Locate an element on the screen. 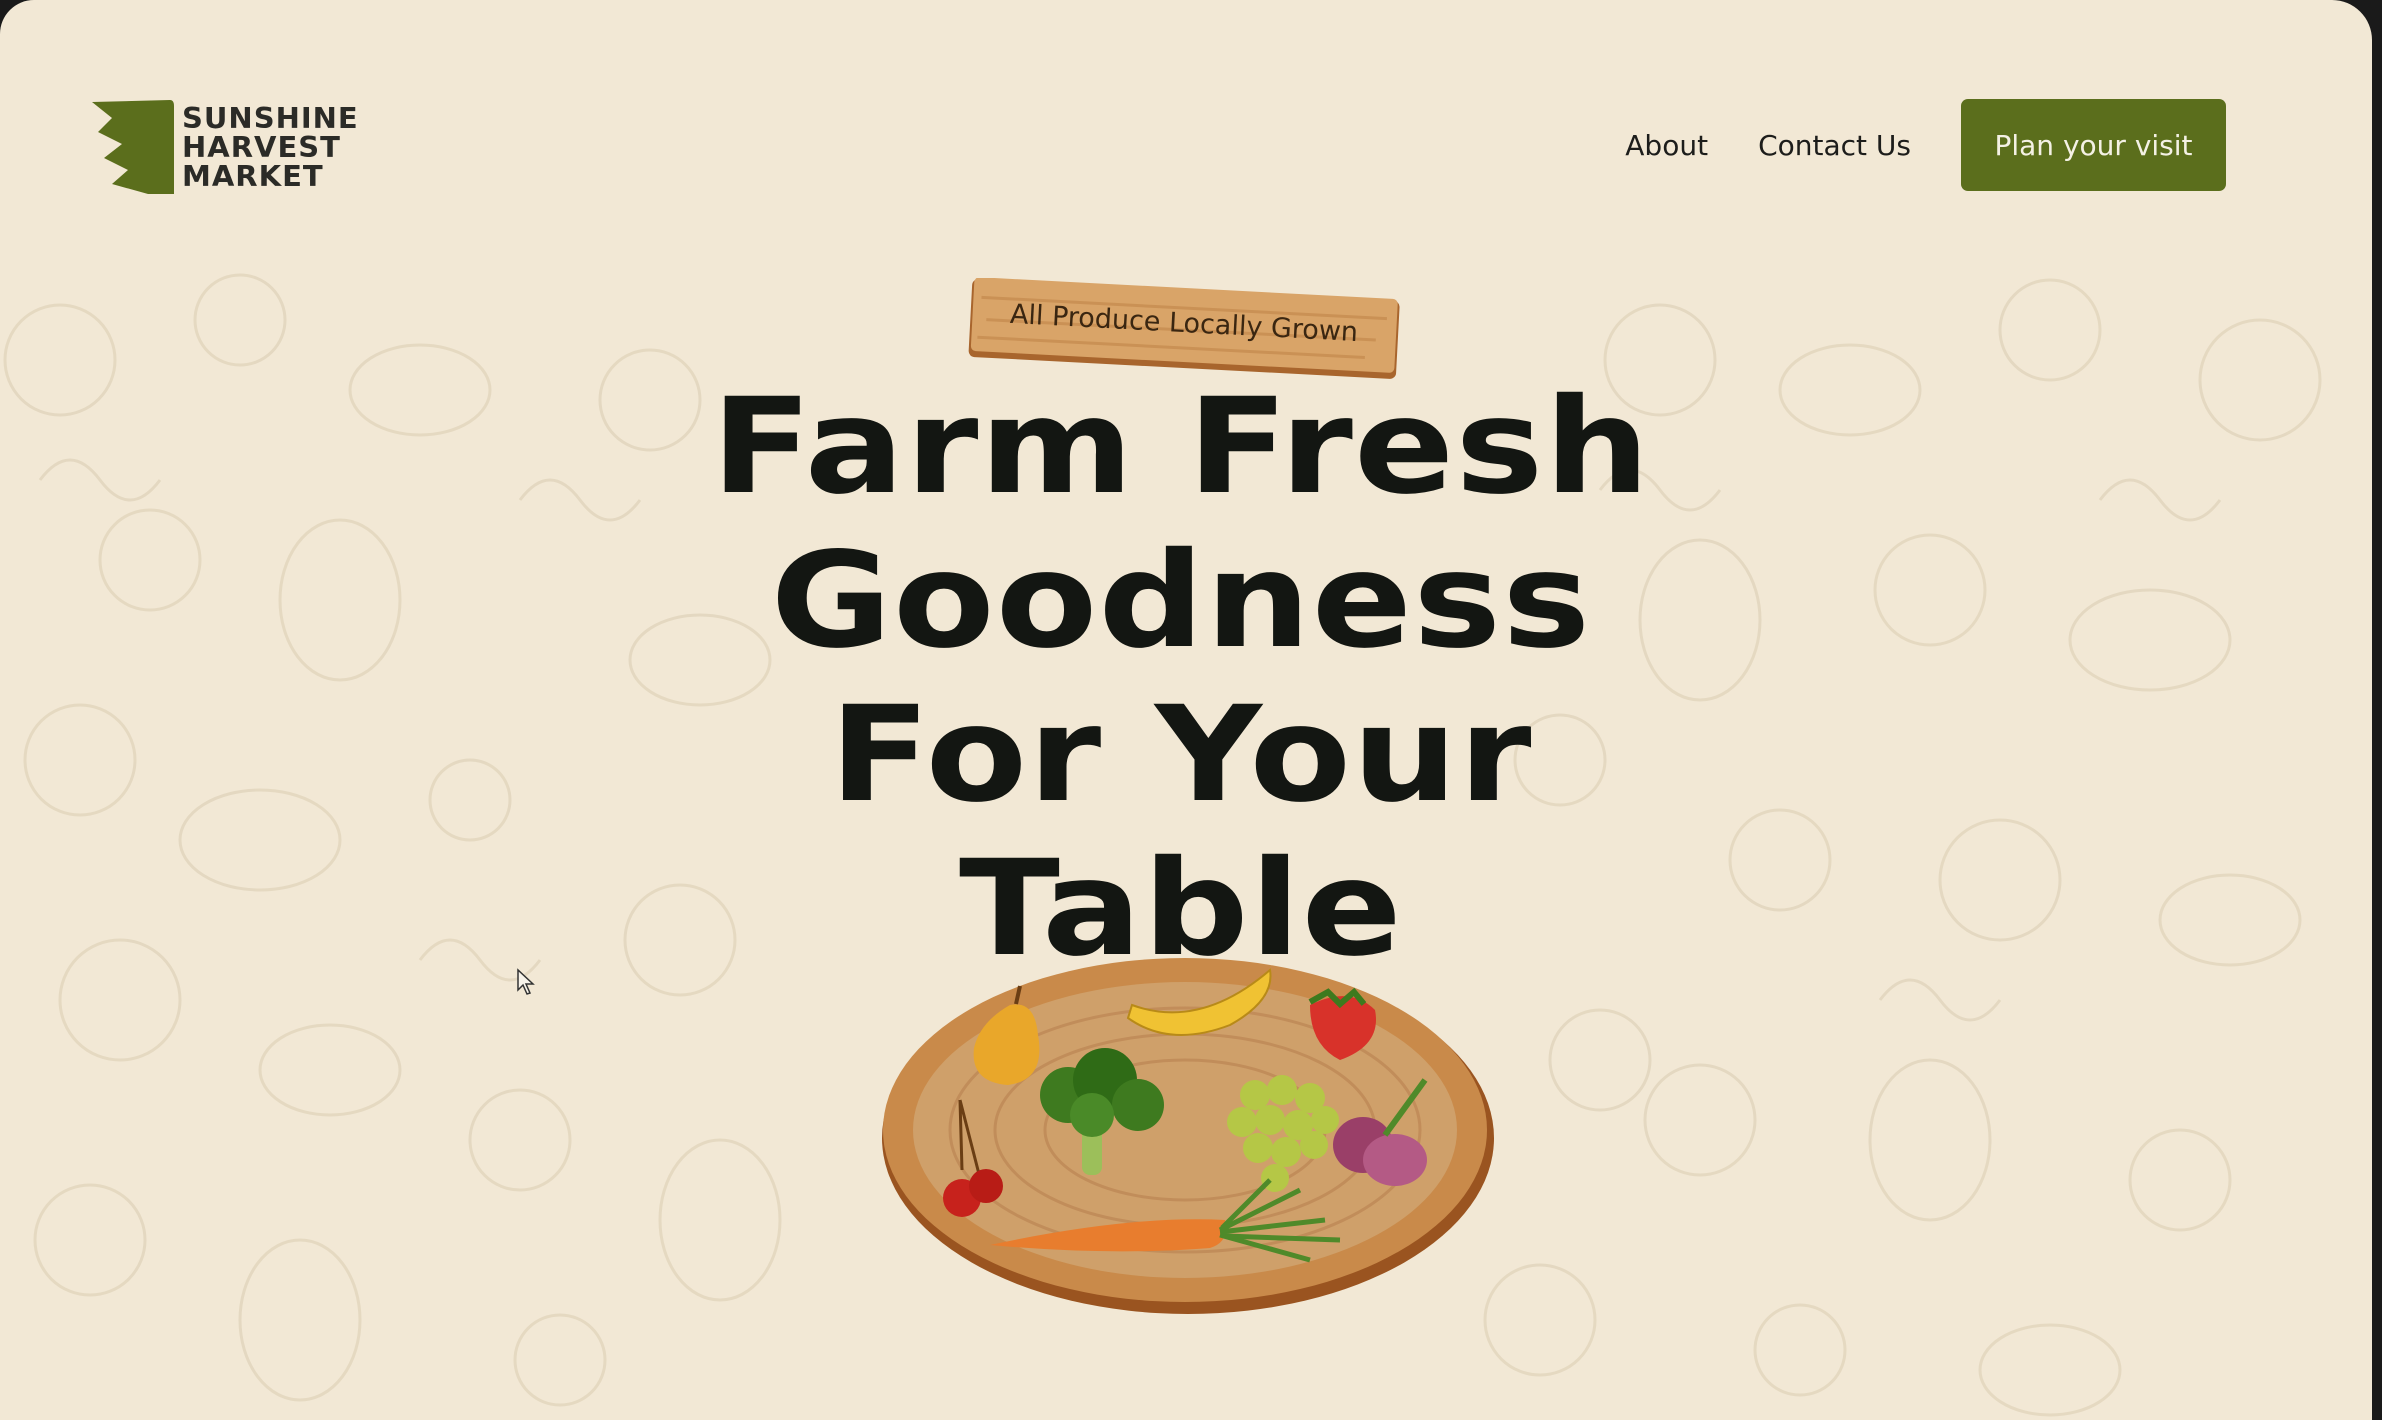  headline-line-3: For Your is located at coordinates (1181, 755).